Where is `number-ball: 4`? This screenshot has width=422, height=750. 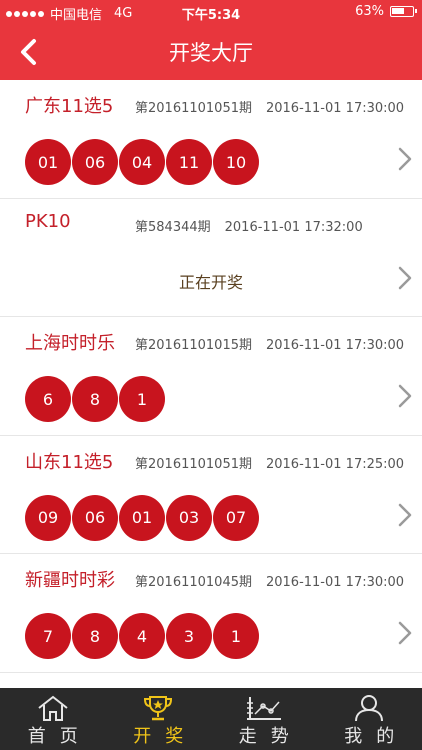 number-ball: 4 is located at coordinates (142, 636).